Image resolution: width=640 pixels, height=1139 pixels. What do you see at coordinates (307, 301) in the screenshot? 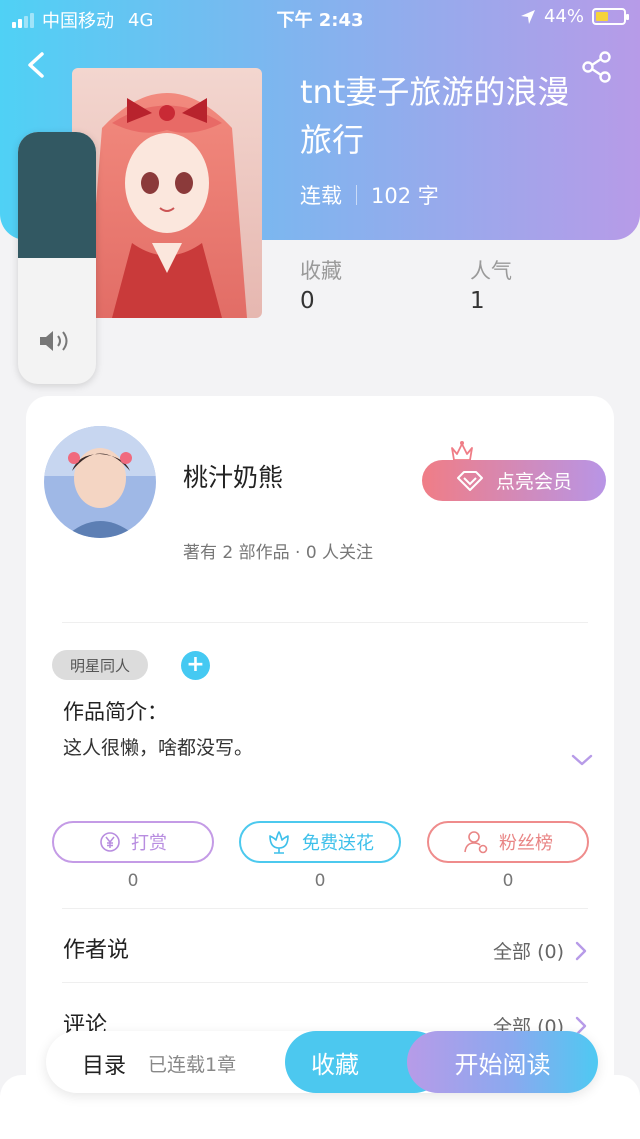
I see `stat-value-favorites: 0` at bounding box center [307, 301].